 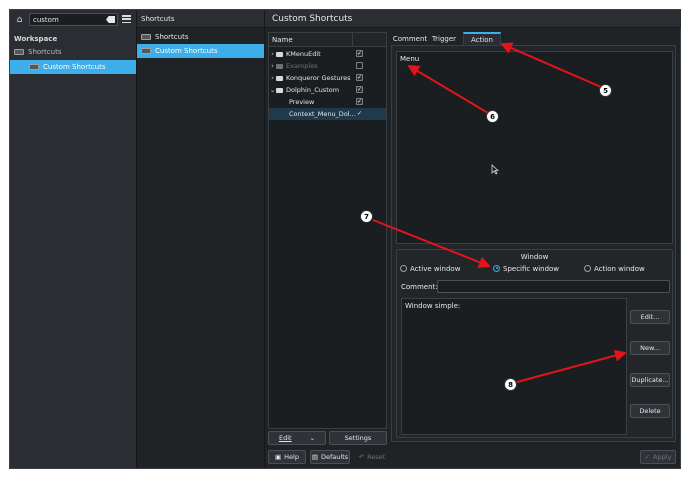 What do you see at coordinates (510, 384) in the screenshot?
I see `callout-8: 8` at bounding box center [510, 384].